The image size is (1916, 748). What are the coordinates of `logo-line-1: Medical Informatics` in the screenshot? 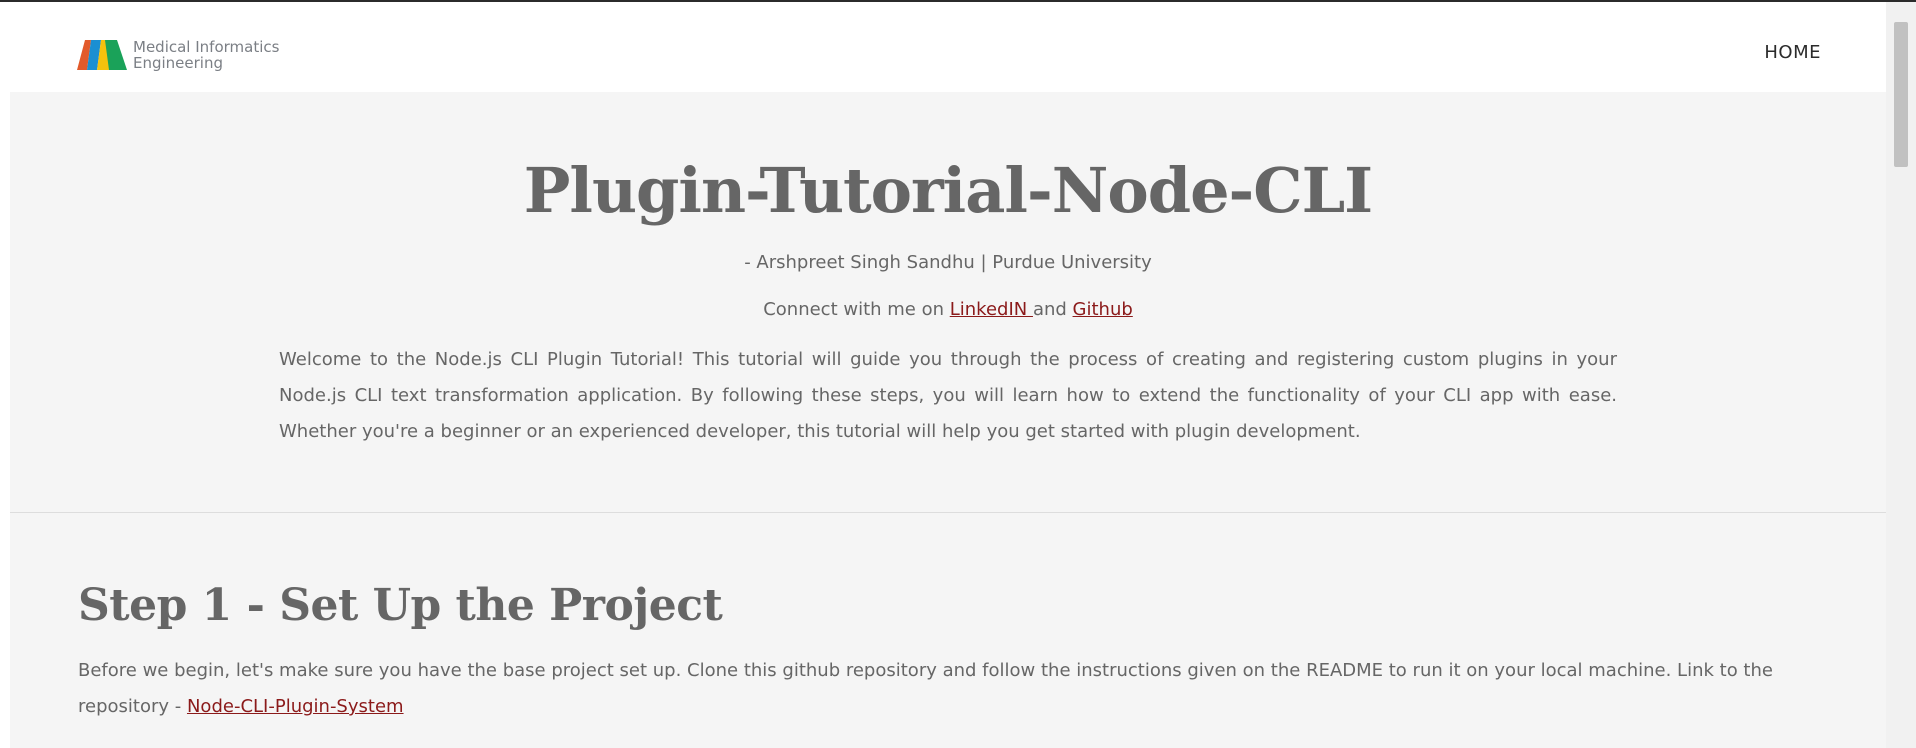 It's located at (206, 47).